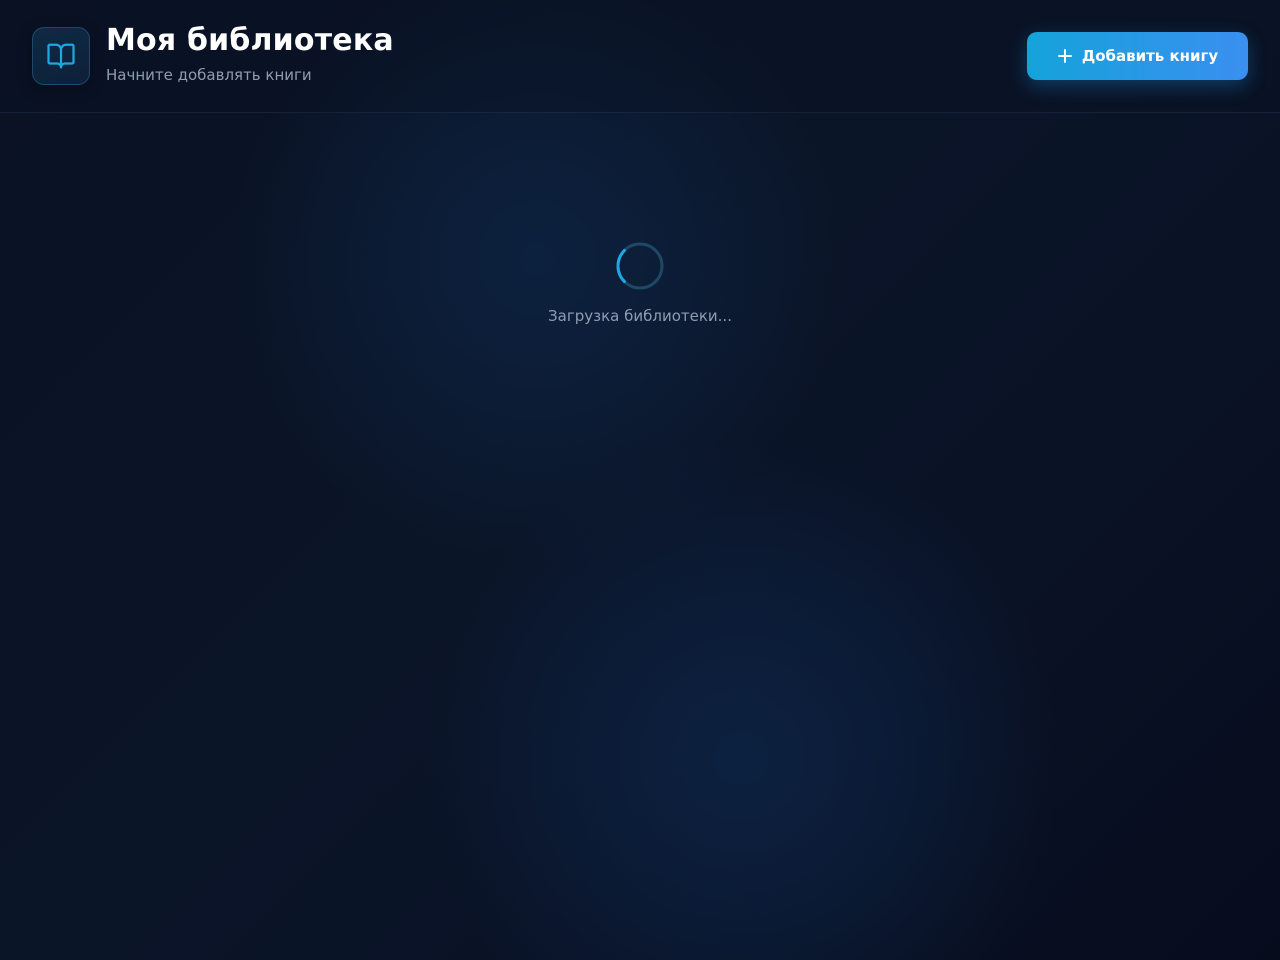  I want to click on loading-spinner-icon, so click(640, 266).